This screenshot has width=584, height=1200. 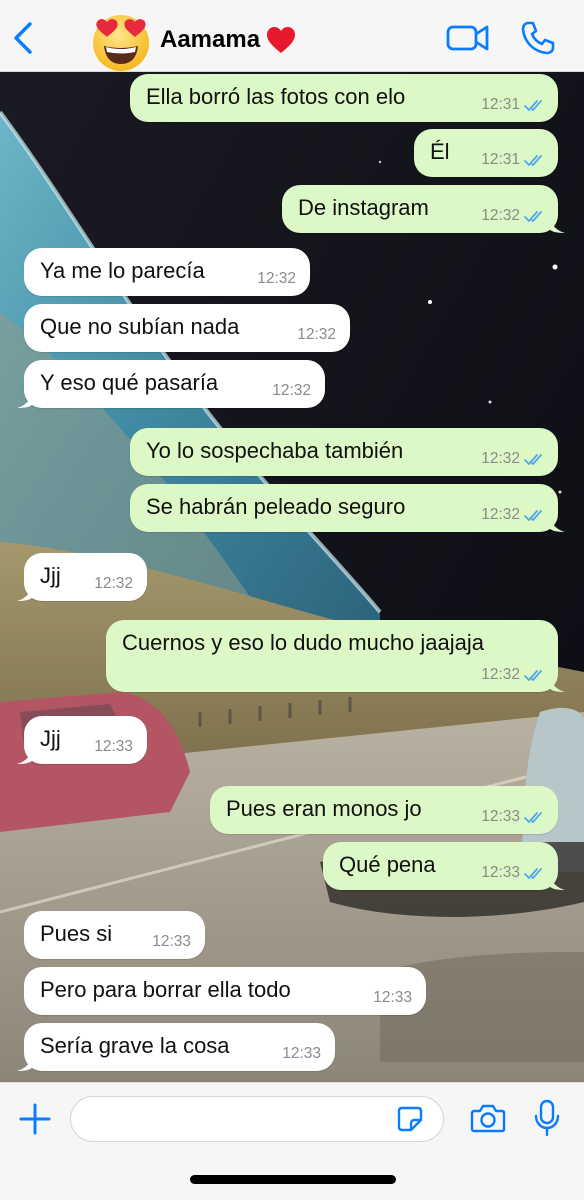 What do you see at coordinates (135, 1045) in the screenshot?
I see `message-text: Sería grave la cosa` at bounding box center [135, 1045].